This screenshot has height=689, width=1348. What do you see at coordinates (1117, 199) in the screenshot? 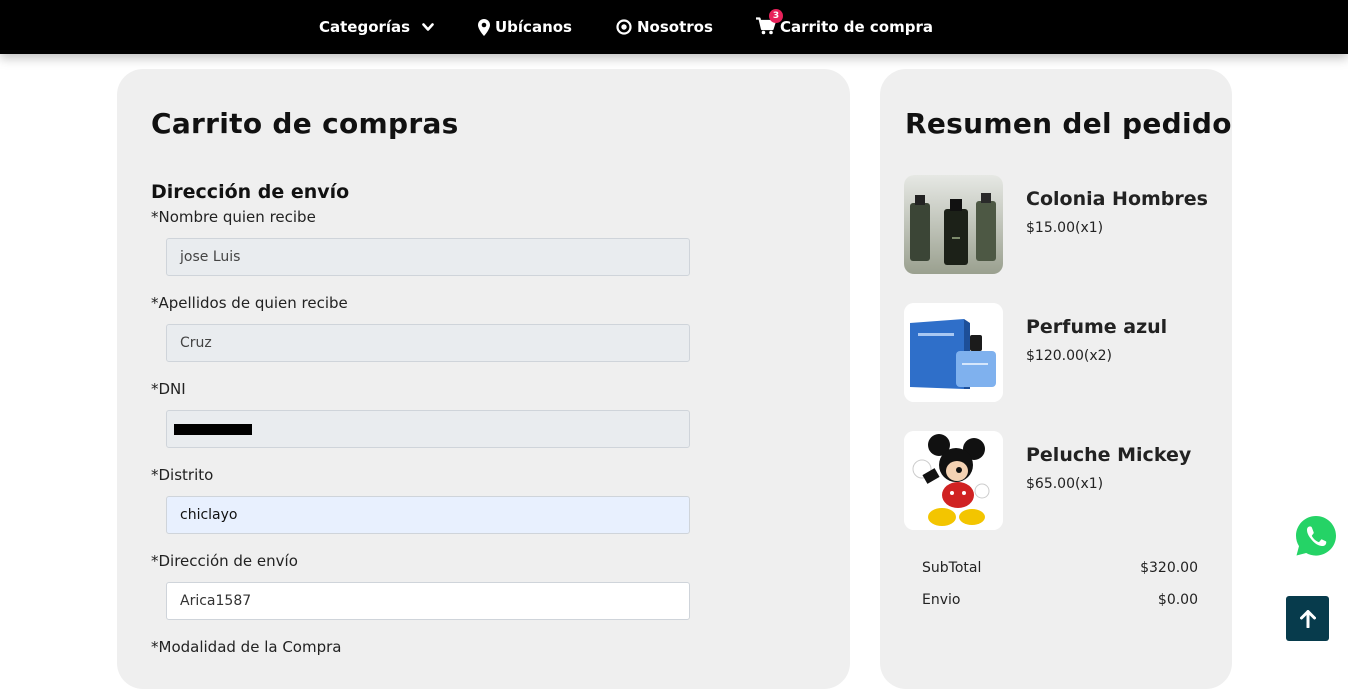
I see `product-name: Colonia Hombres` at bounding box center [1117, 199].